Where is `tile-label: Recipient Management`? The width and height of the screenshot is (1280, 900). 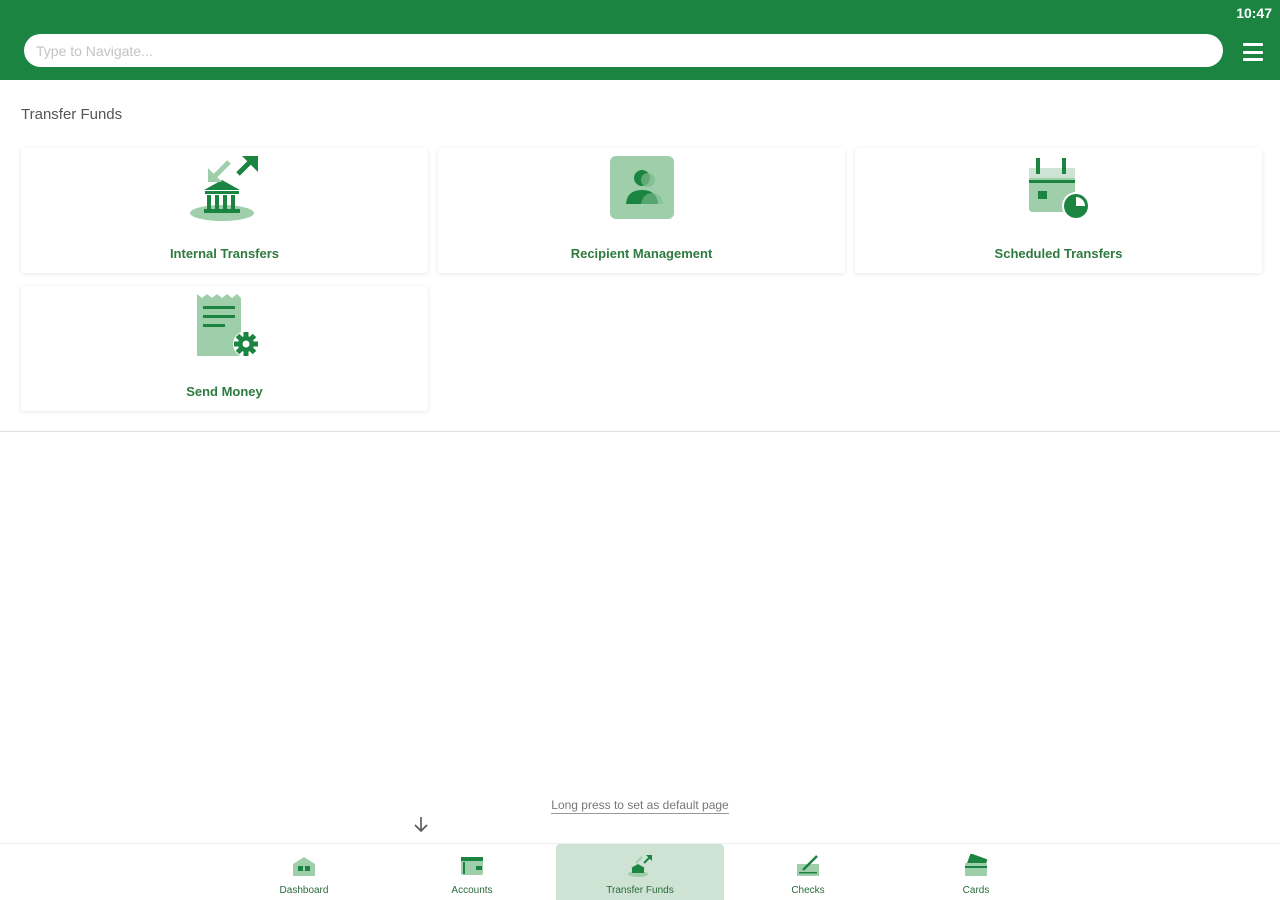 tile-label: Recipient Management is located at coordinates (641, 253).